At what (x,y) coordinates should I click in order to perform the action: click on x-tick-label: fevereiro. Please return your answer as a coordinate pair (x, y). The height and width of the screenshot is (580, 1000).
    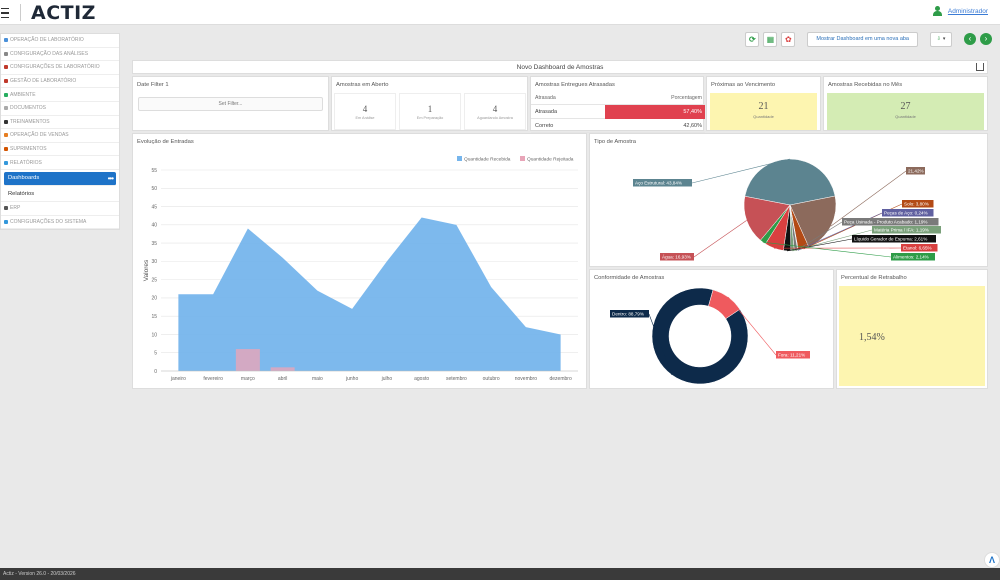
    Looking at the image, I should click on (213, 379).